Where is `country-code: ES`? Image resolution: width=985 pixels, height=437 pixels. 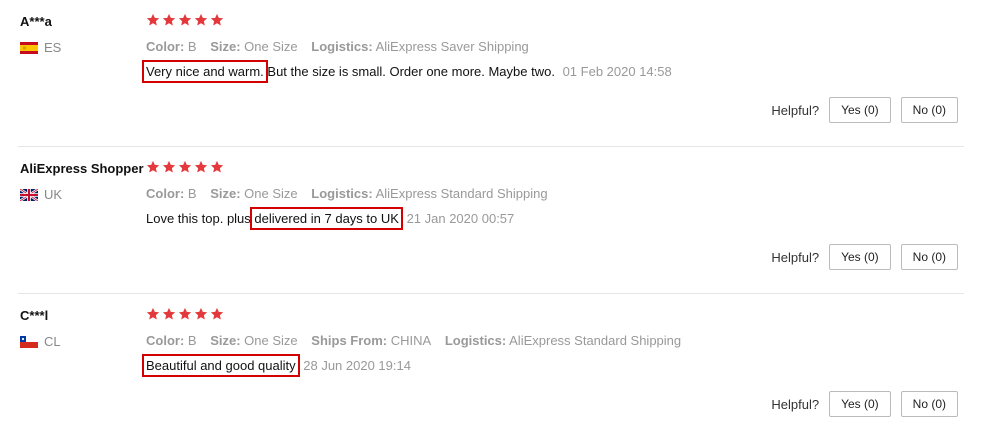 country-code: ES is located at coordinates (53, 47).